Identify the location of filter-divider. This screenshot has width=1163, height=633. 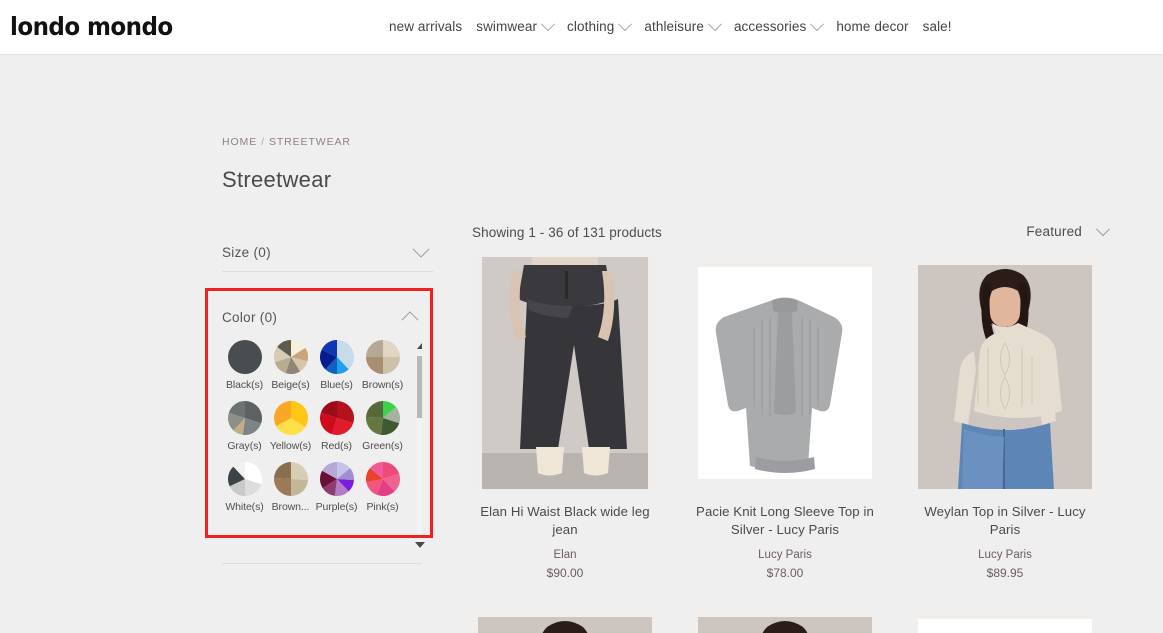
(327, 271).